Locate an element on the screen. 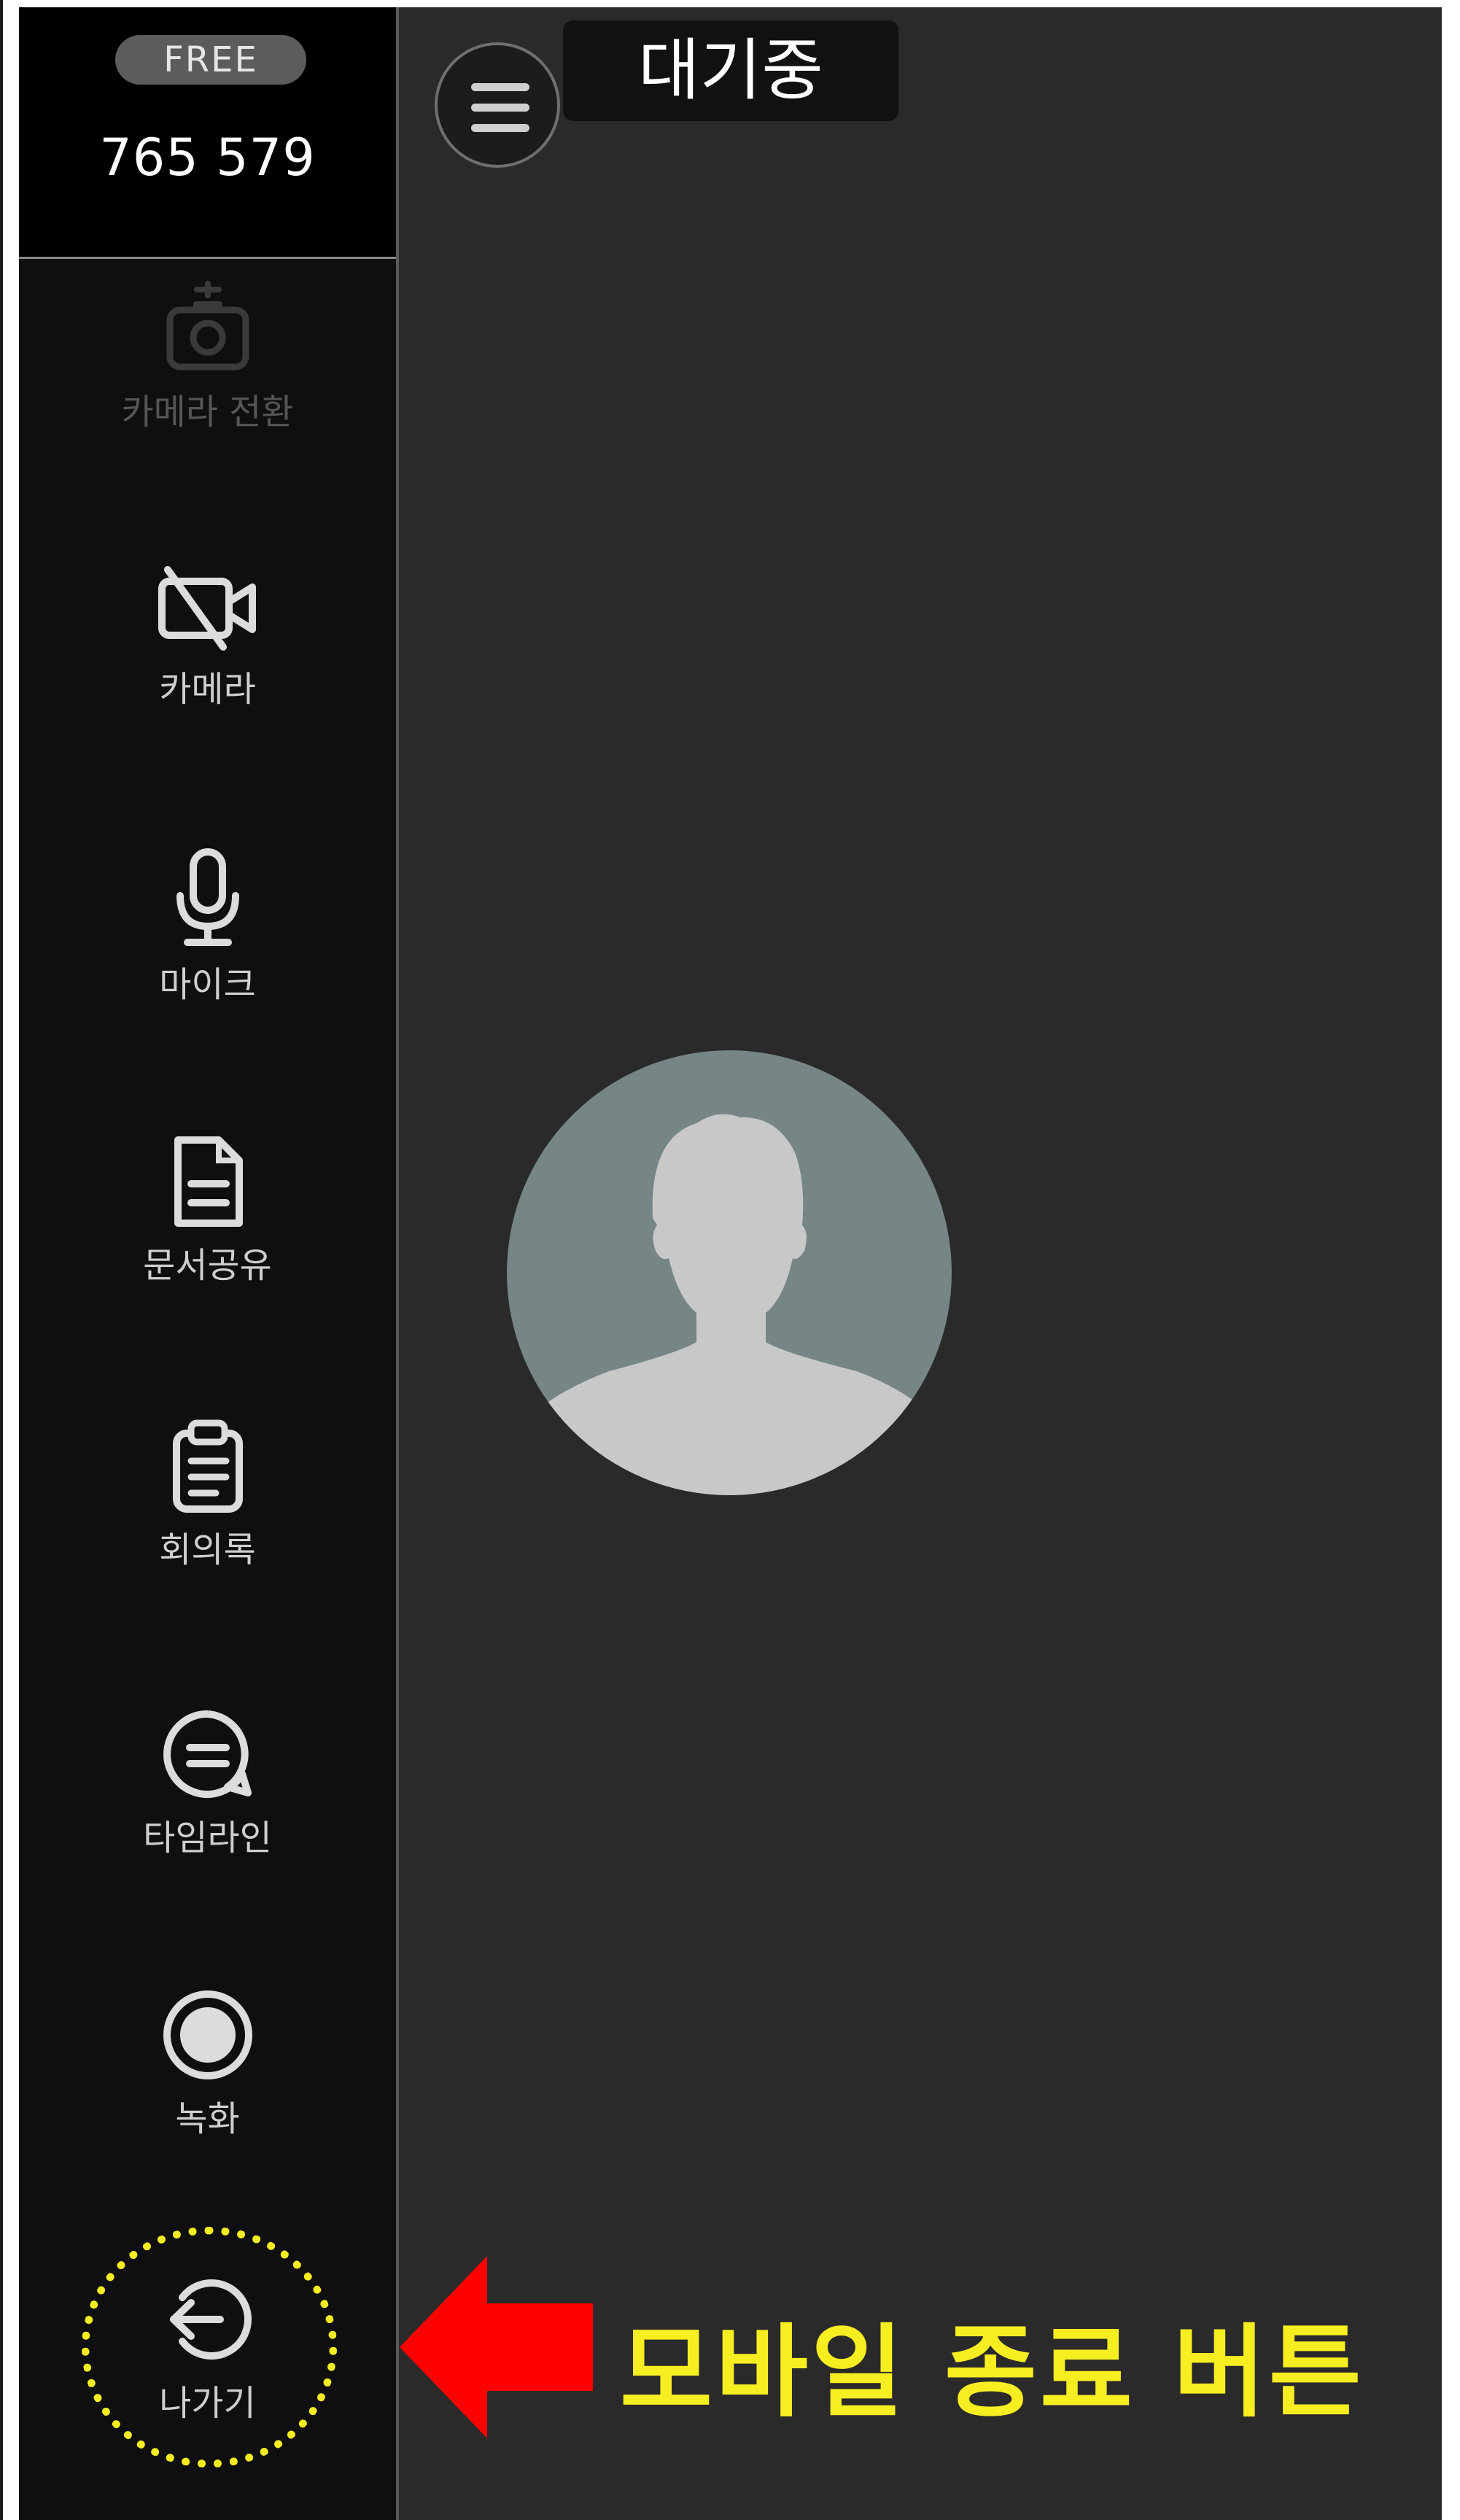 This screenshot has width=1460, height=2520. exit-highlight-ring is located at coordinates (209, 2347).